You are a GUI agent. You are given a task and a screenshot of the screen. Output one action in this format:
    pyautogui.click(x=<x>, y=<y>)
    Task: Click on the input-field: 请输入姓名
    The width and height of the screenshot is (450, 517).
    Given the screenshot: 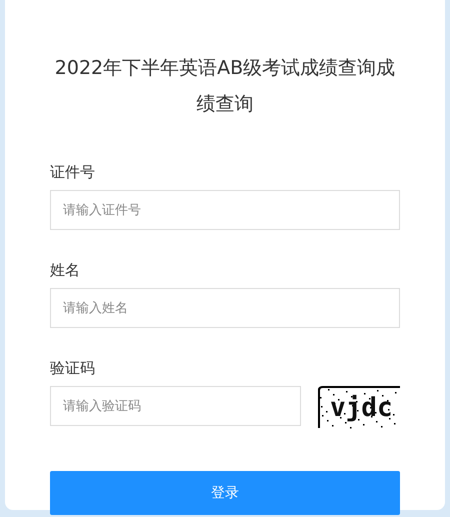 What is the action you would take?
    pyautogui.click(x=225, y=308)
    